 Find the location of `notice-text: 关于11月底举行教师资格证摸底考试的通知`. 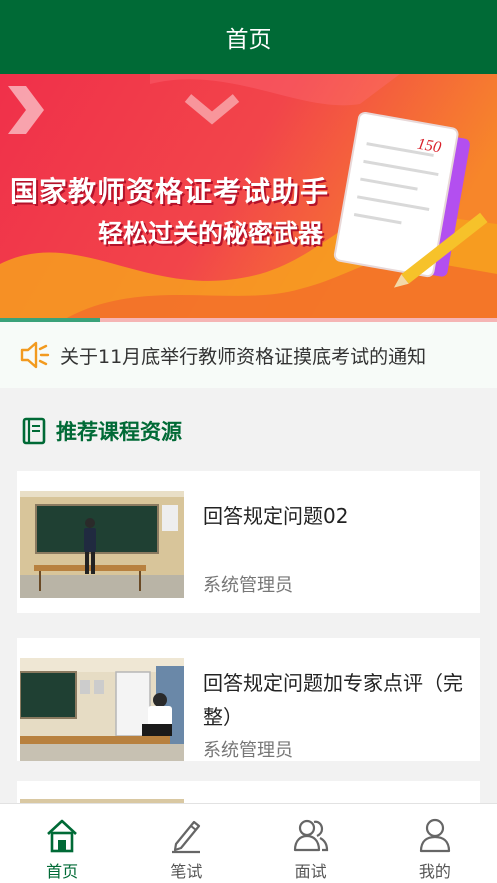

notice-text: 关于11月底举行教师资格证摸底考试的通知 is located at coordinates (243, 355).